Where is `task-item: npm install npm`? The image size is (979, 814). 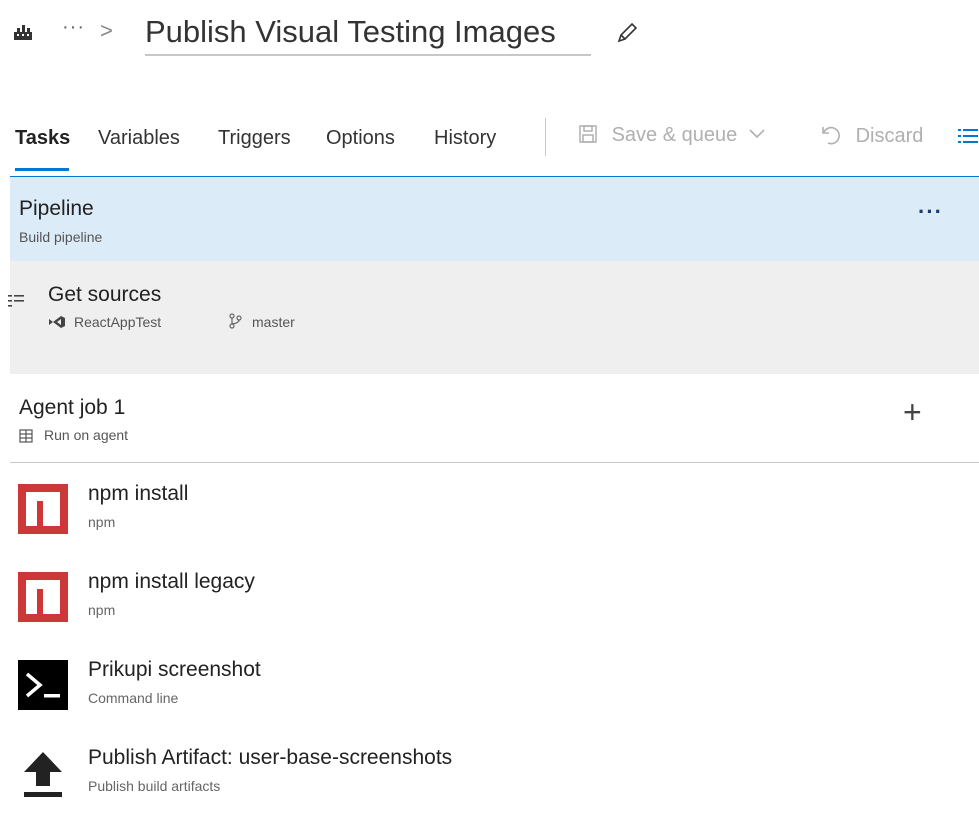 task-item: npm install npm is located at coordinates (489, 506).